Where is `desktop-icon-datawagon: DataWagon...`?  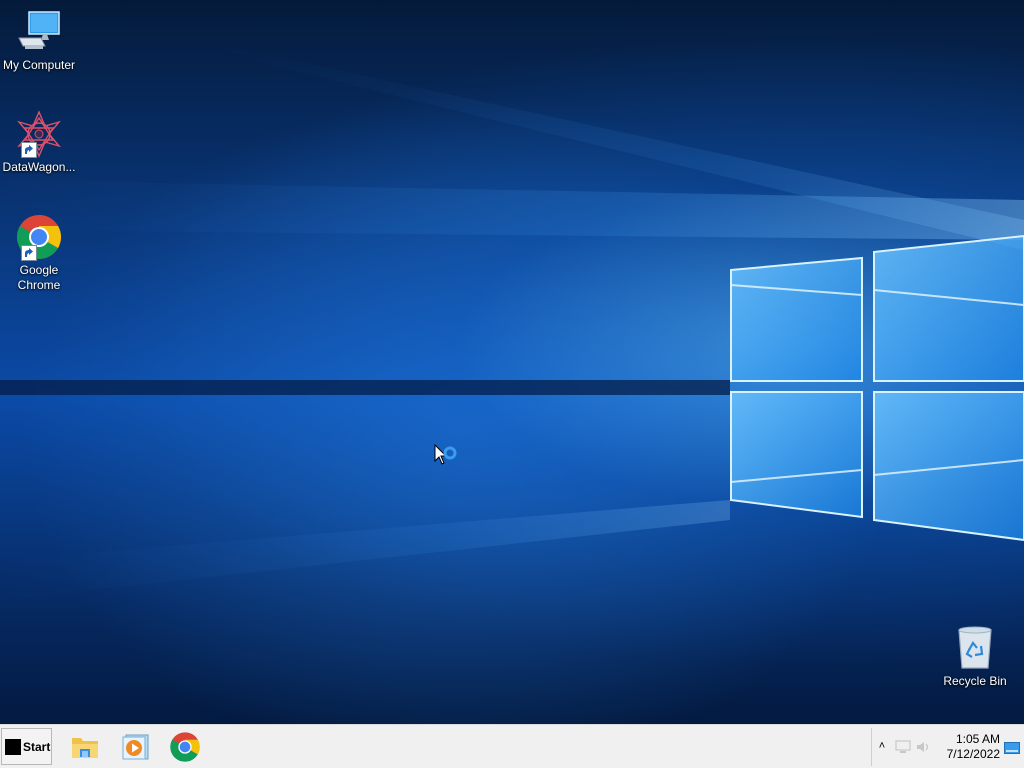
desktop-icon-datawagon: DataWagon... is located at coordinates (39, 142).